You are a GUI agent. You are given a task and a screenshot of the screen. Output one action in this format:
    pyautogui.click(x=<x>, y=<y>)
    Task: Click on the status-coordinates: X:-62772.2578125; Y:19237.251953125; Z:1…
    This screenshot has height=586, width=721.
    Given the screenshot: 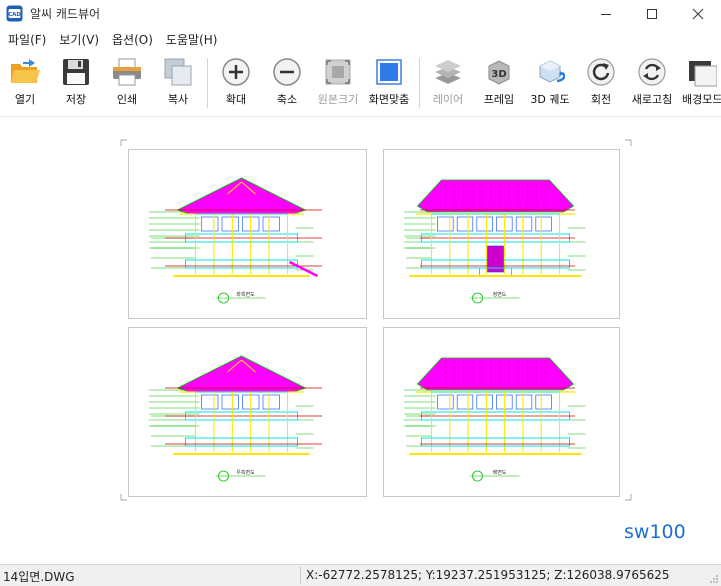 What is the action you would take?
    pyautogui.click(x=488, y=575)
    